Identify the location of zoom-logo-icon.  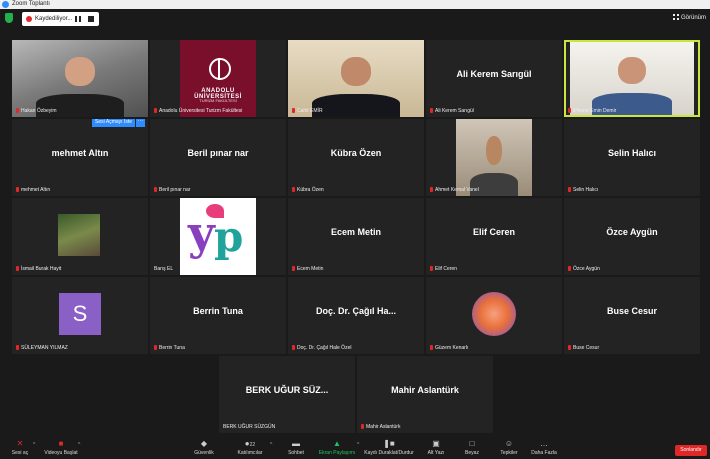
(5, 4).